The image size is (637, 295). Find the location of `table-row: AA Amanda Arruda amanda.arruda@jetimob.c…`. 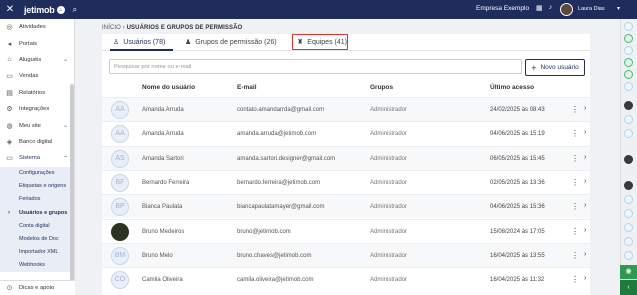

table-row: AA Amanda Arruda amanda.arruda@jetimob.c… is located at coordinates (346, 133).